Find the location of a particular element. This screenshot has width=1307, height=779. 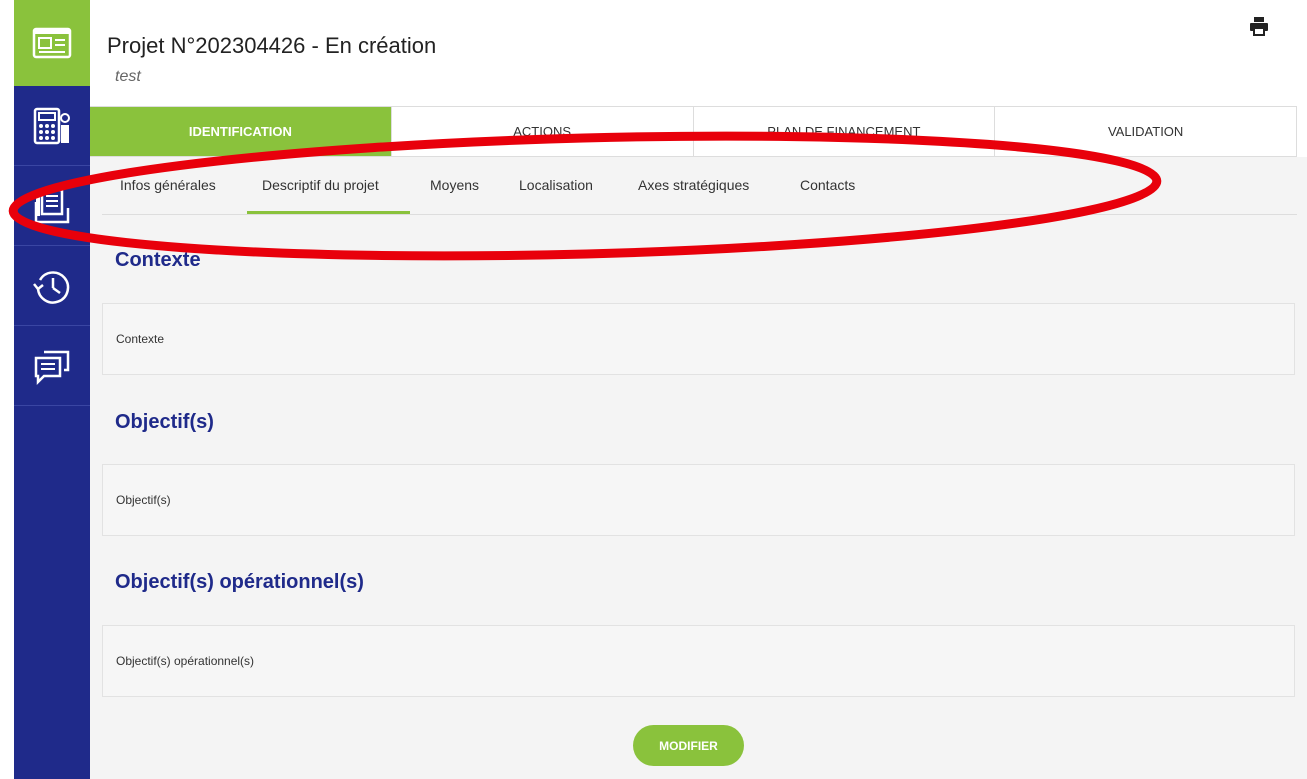

print-icon is located at coordinates (1259, 26).